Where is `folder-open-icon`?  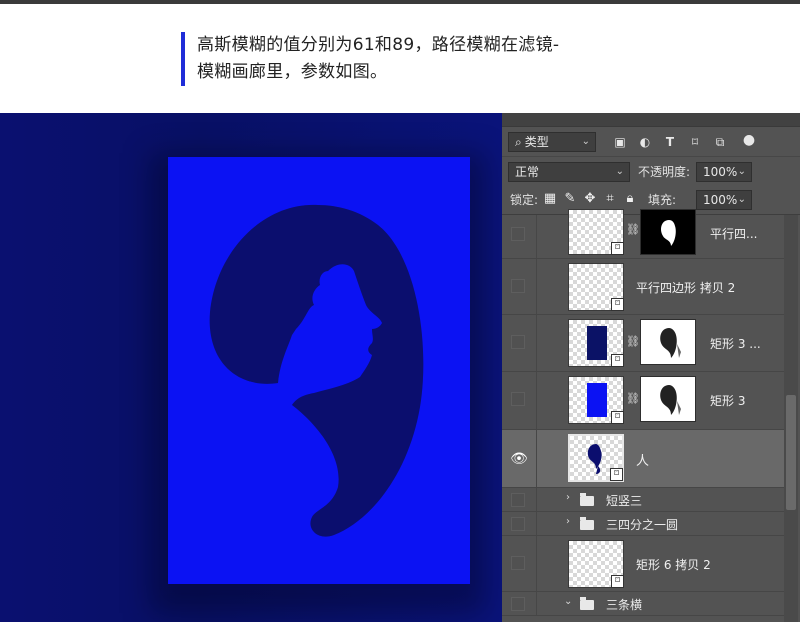 folder-open-icon is located at coordinates (587, 603).